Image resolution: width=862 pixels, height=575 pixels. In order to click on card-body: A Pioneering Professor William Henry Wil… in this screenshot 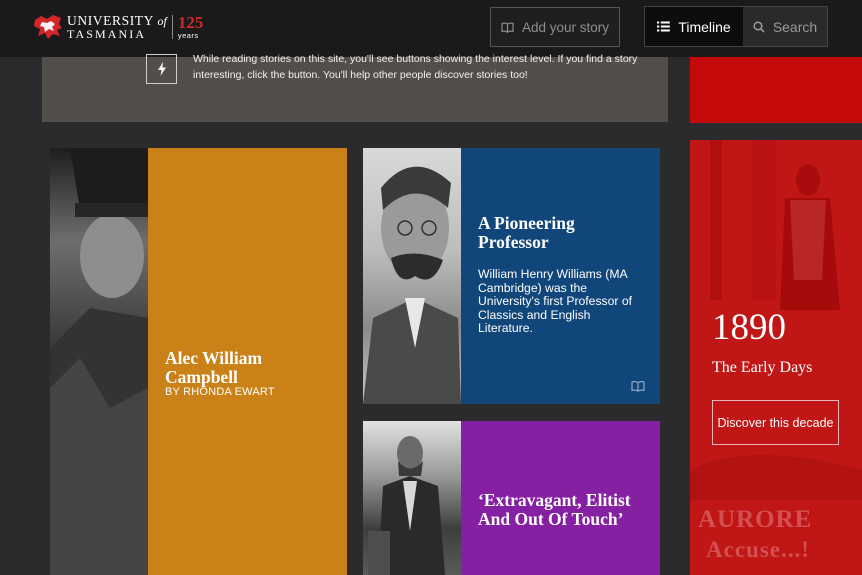, I will do `click(560, 276)`.